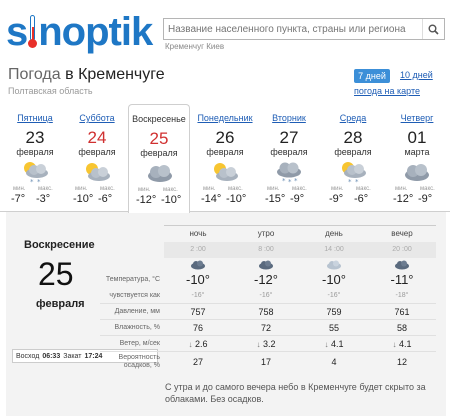  I want to click on day-name: Четверг, so click(417, 118).